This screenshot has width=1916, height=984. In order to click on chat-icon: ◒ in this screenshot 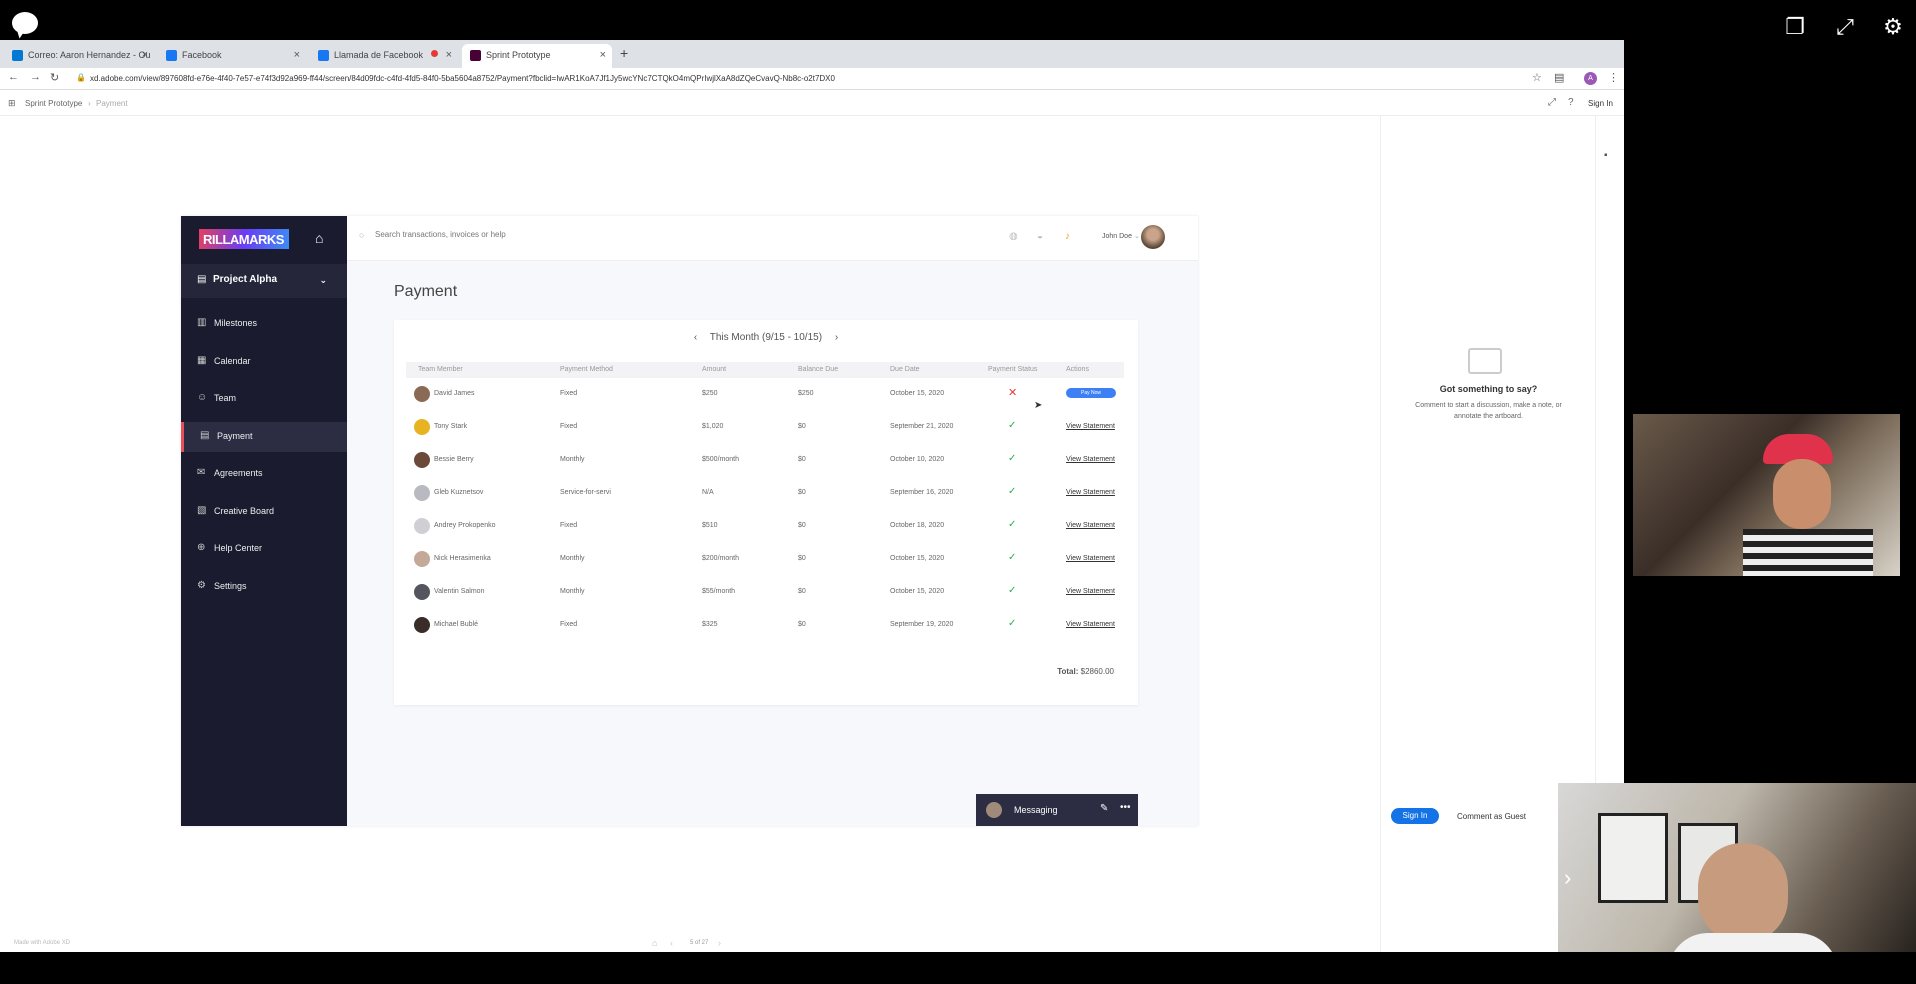, I will do `click(1040, 236)`.